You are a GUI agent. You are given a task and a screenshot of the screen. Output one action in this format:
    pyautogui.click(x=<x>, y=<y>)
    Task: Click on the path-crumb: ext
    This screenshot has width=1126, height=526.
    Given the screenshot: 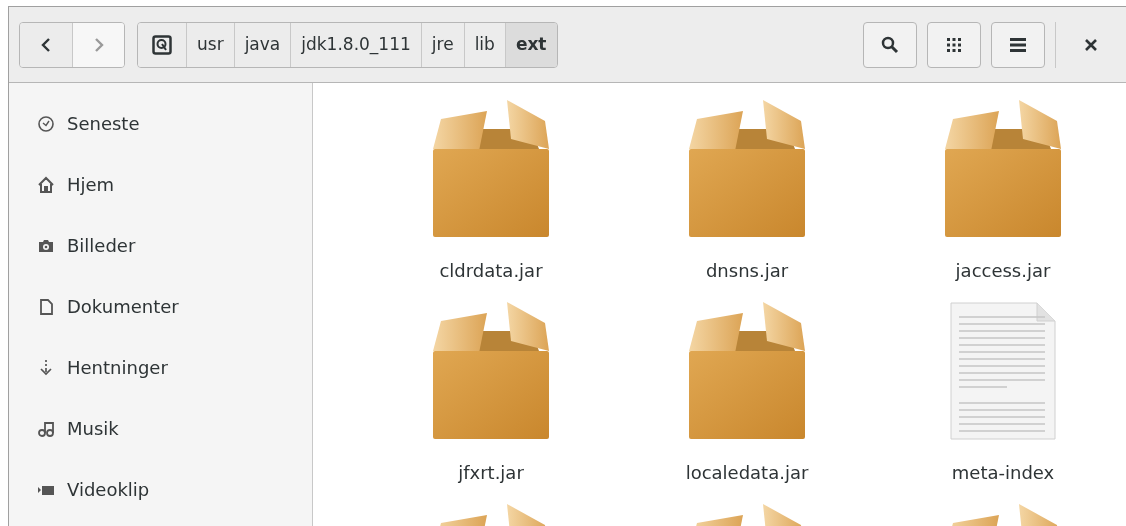 What is the action you would take?
    pyautogui.click(x=530, y=44)
    